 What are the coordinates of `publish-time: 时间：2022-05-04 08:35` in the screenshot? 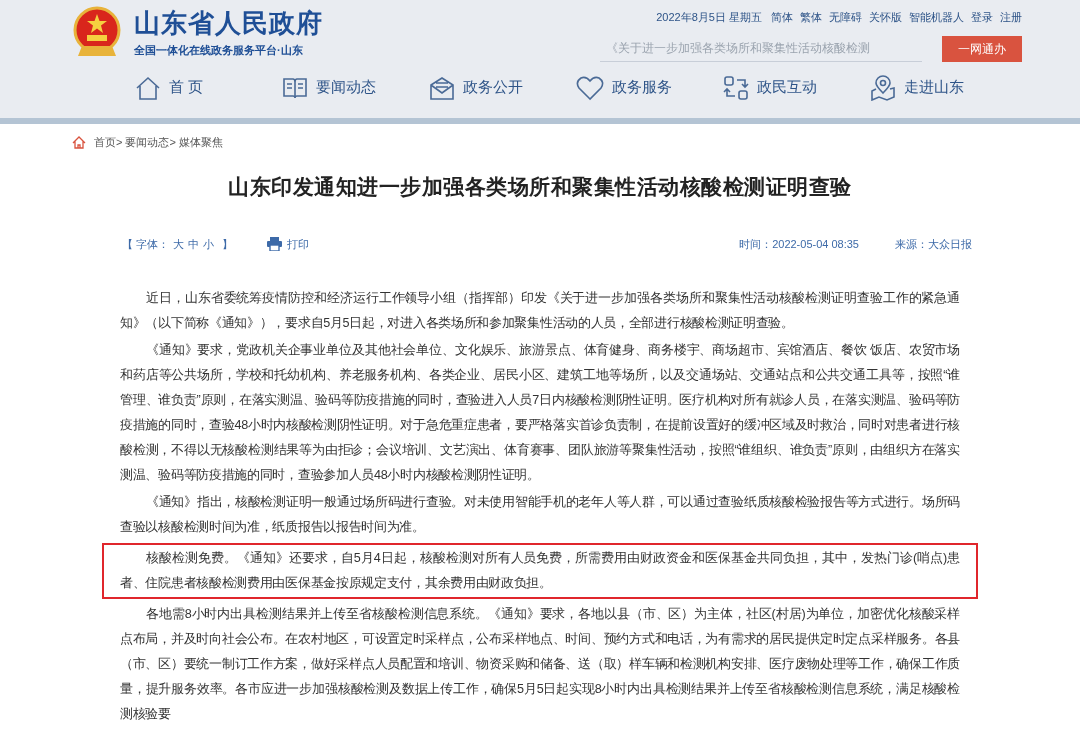 It's located at (799, 244).